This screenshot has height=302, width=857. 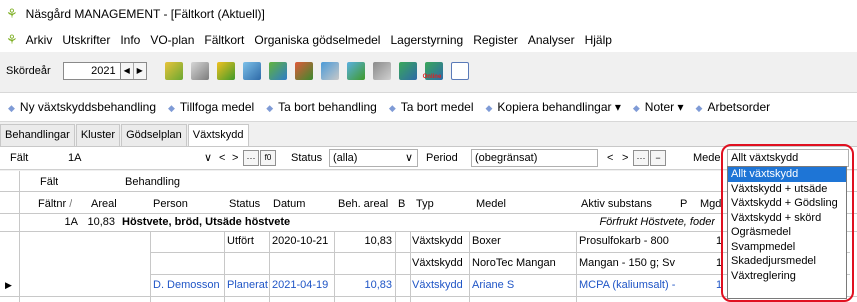 I want to click on period-more-button: ···, so click(x=641, y=158).